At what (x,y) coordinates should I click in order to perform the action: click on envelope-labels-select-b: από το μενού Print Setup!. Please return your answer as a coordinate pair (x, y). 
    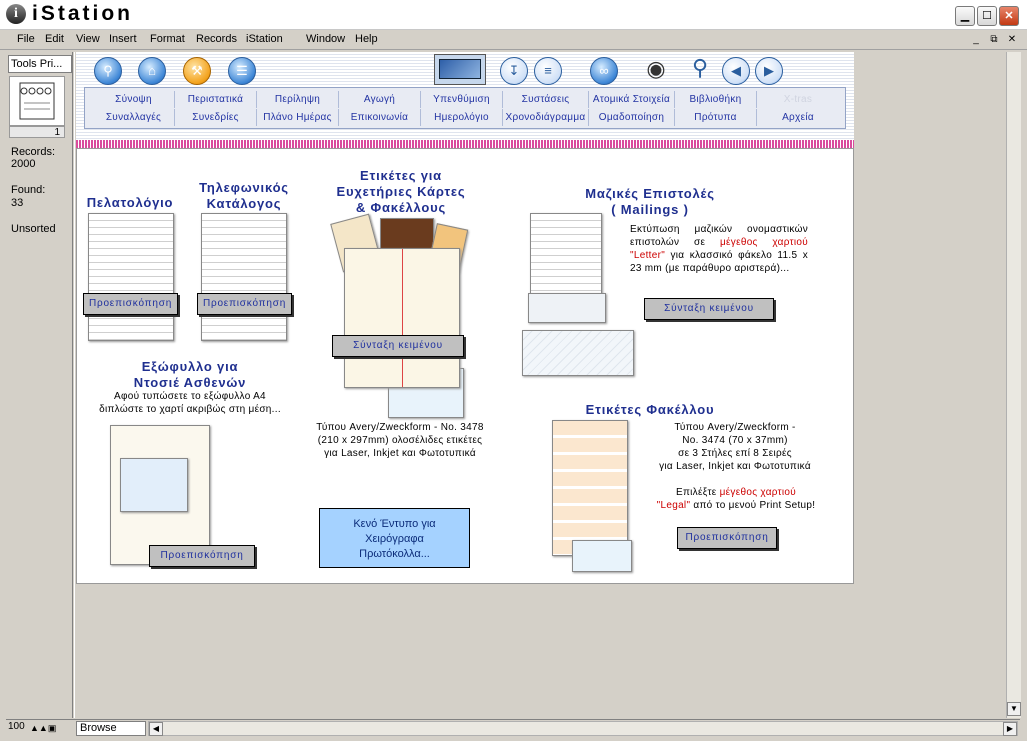
    Looking at the image, I should click on (754, 505).